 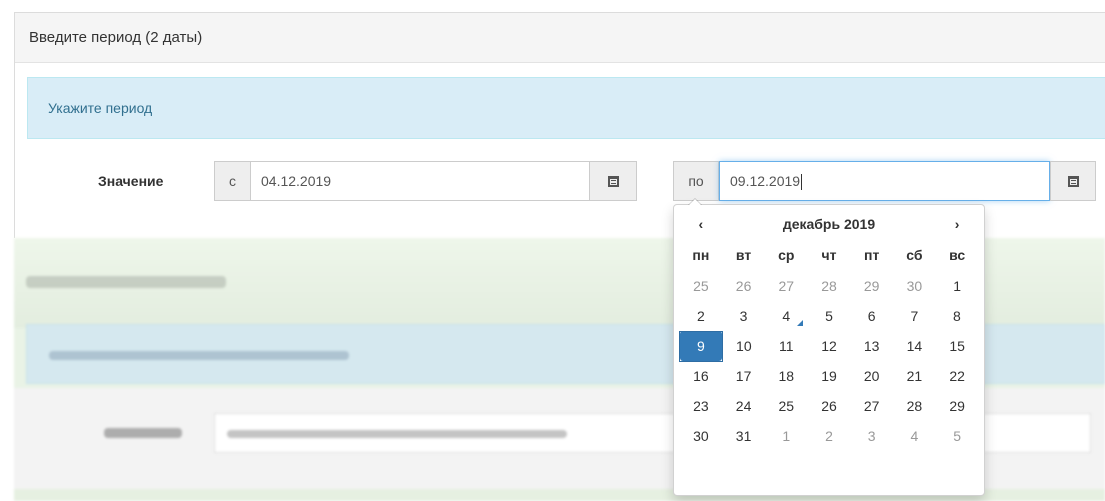 I want to click on calendar-day: 16, so click(x=701, y=376).